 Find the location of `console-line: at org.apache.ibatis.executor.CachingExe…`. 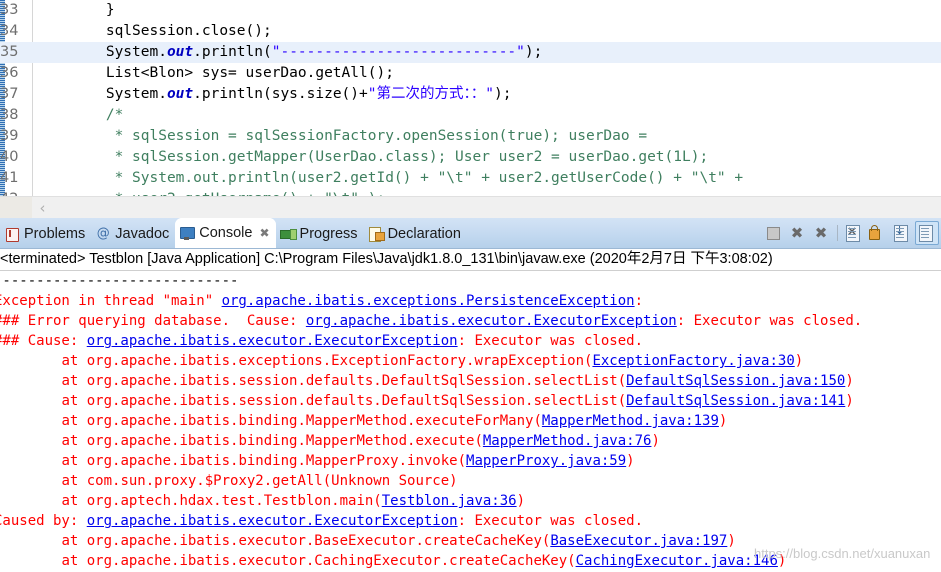

console-line: at org.apache.ibatis.executor.CachingExe… is located at coordinates (467, 561).